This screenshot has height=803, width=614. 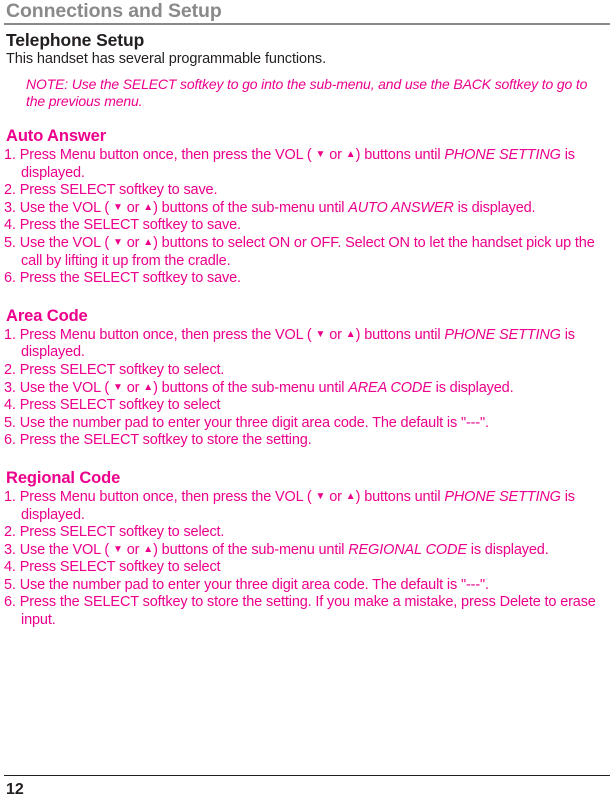 I want to click on running-head: Connections and Setup, so click(x=114, y=11).